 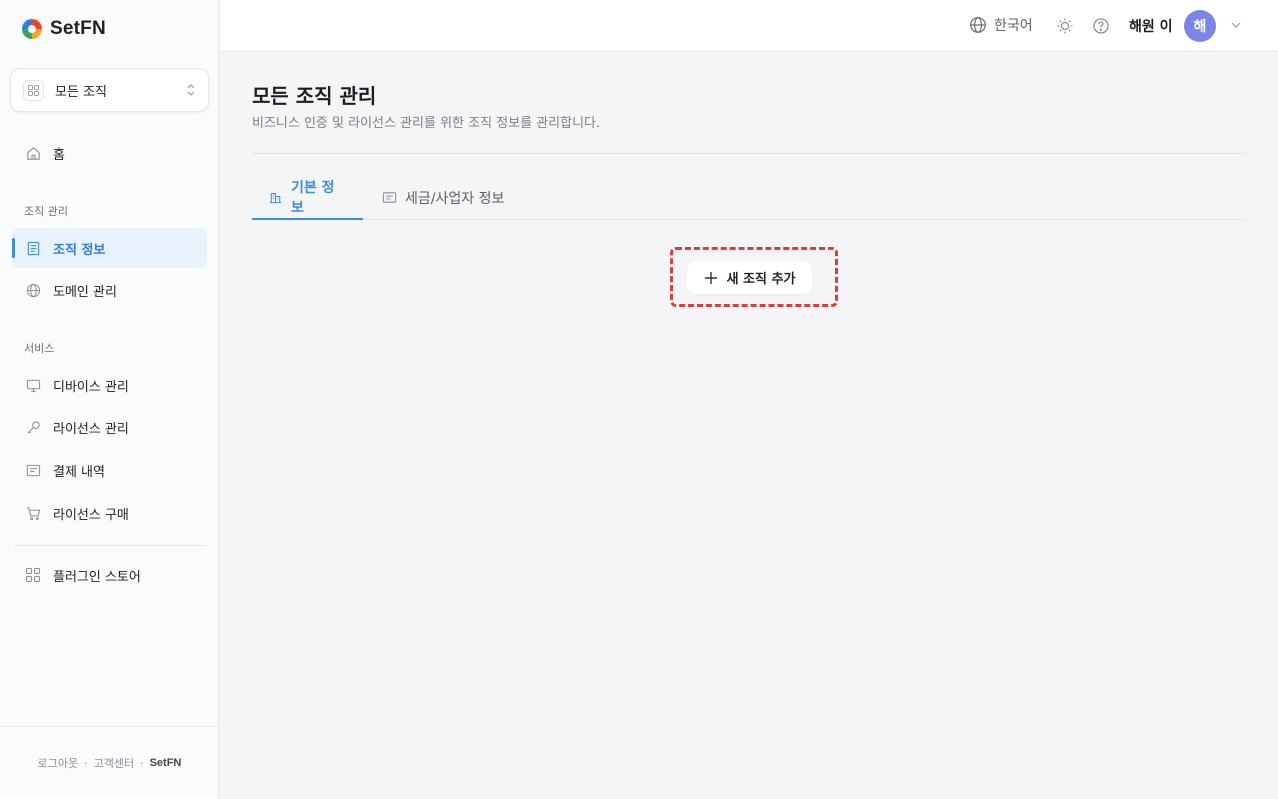 What do you see at coordinates (749, 197) in the screenshot?
I see `tab-bar: 기본 정보 세금/사업자 정보` at bounding box center [749, 197].